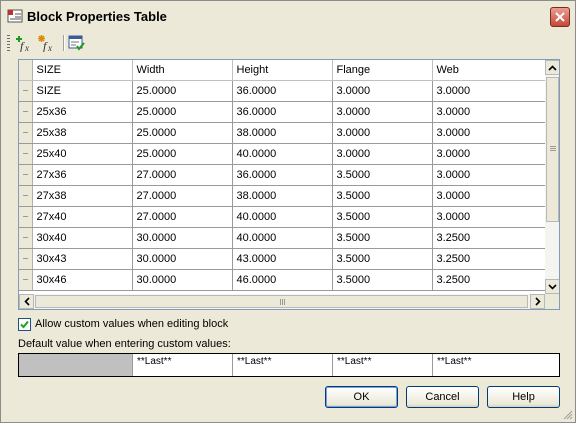 Image resolution: width=576 pixels, height=423 pixels. I want to click on toolbar-grip, so click(8, 43).